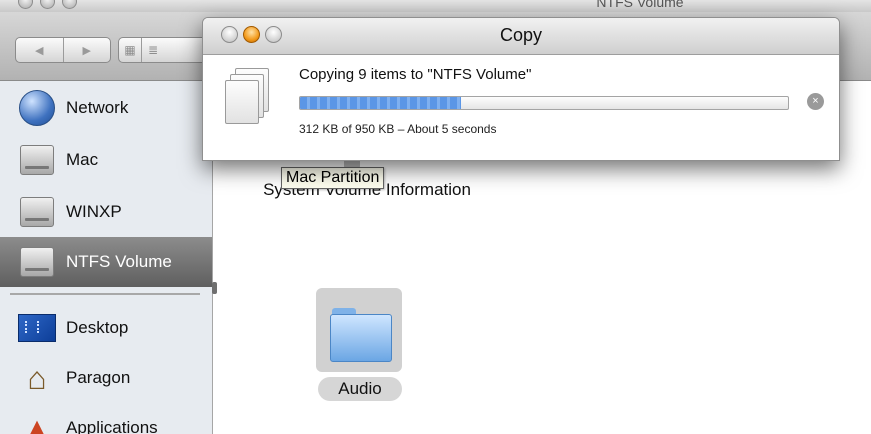 This screenshot has height=434, width=871. I want to click on desktop-icon, so click(37, 328).